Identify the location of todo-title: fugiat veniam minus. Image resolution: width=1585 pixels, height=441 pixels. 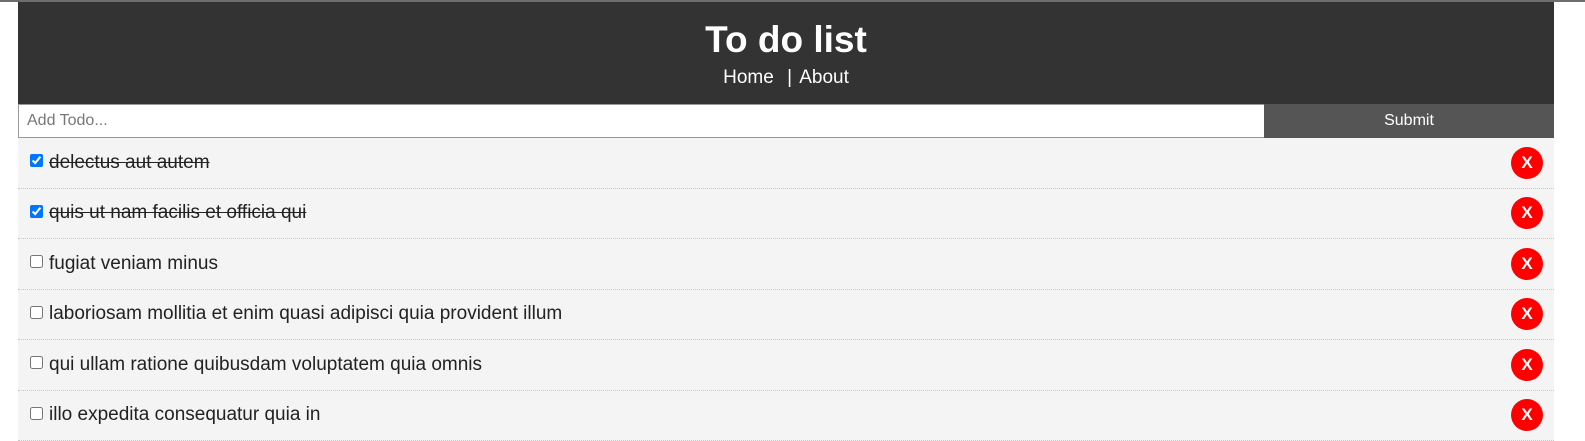
(133, 264).